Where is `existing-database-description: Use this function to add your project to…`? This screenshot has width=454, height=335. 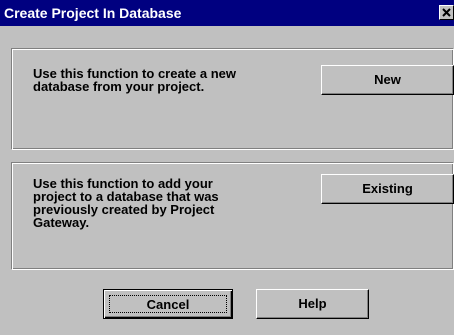 existing-database-description: Use this function to add your project to… is located at coordinates (126, 203).